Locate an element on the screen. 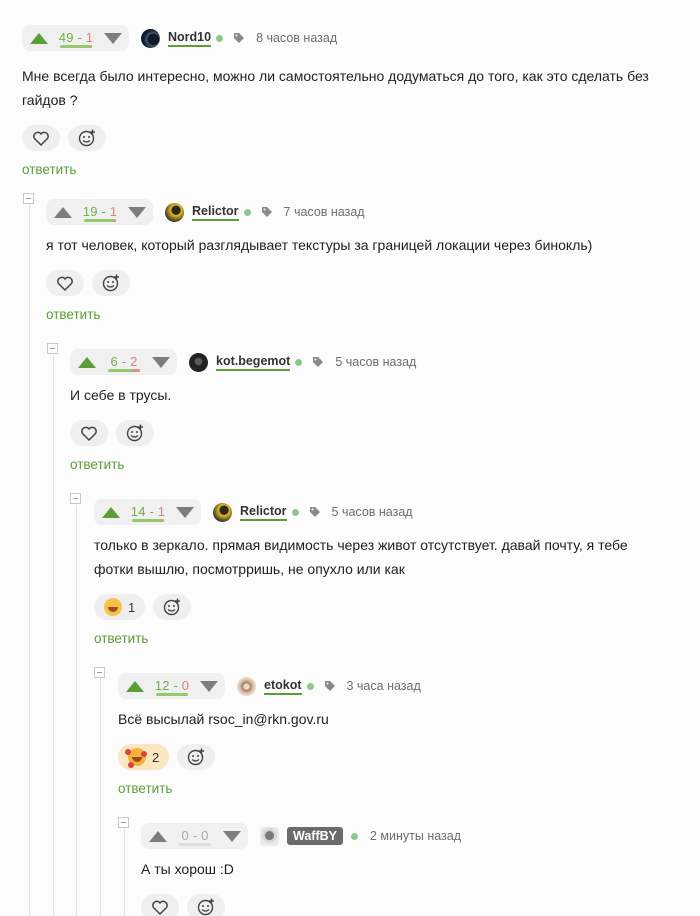 Image resolution: width=700 pixels, height=916 pixels. author-name: etokot is located at coordinates (283, 686).